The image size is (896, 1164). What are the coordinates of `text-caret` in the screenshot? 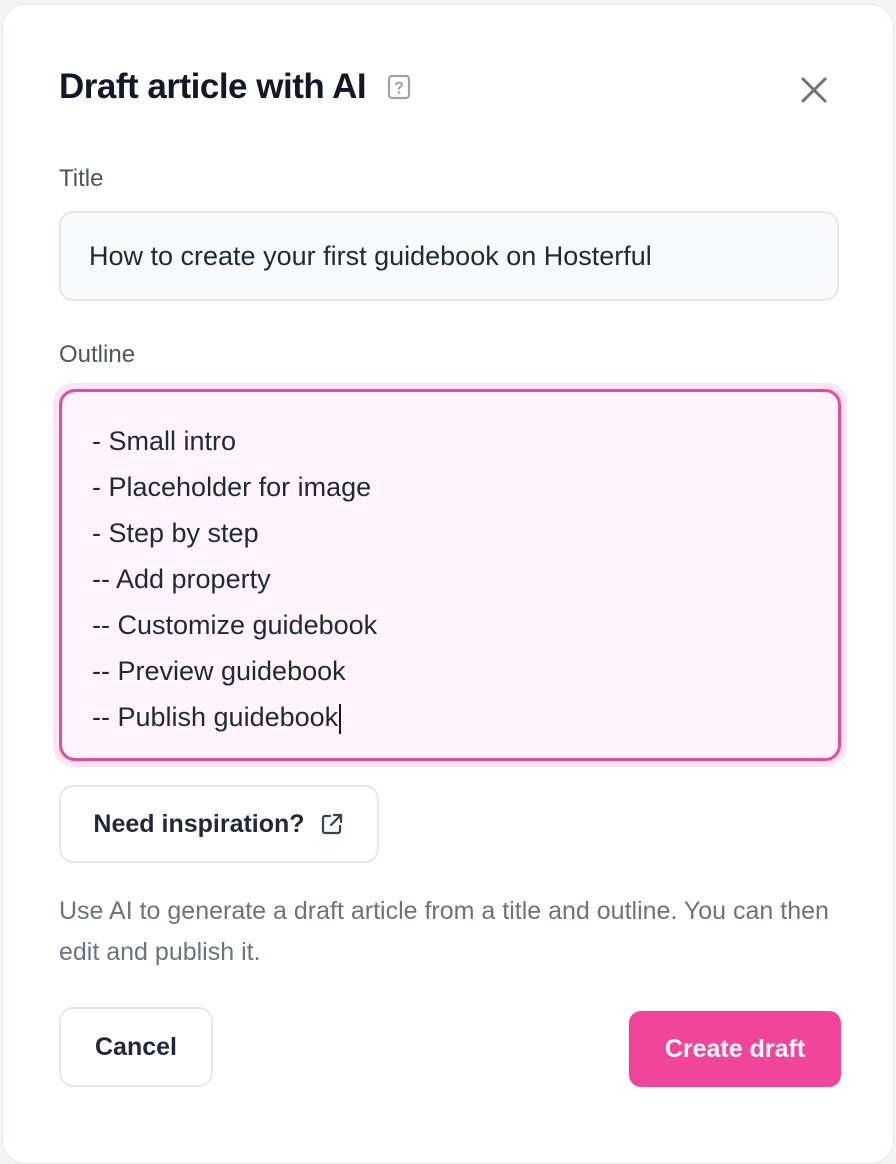 It's located at (340, 718).